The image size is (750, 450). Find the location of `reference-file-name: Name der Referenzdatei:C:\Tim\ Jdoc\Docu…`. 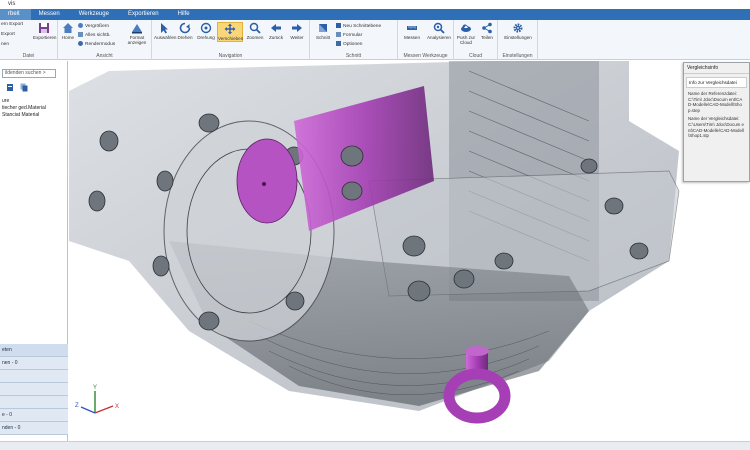

reference-file-name: Name der Referenzdatei:C:\Tim\ Jdoc\Docu… is located at coordinates (715, 102).